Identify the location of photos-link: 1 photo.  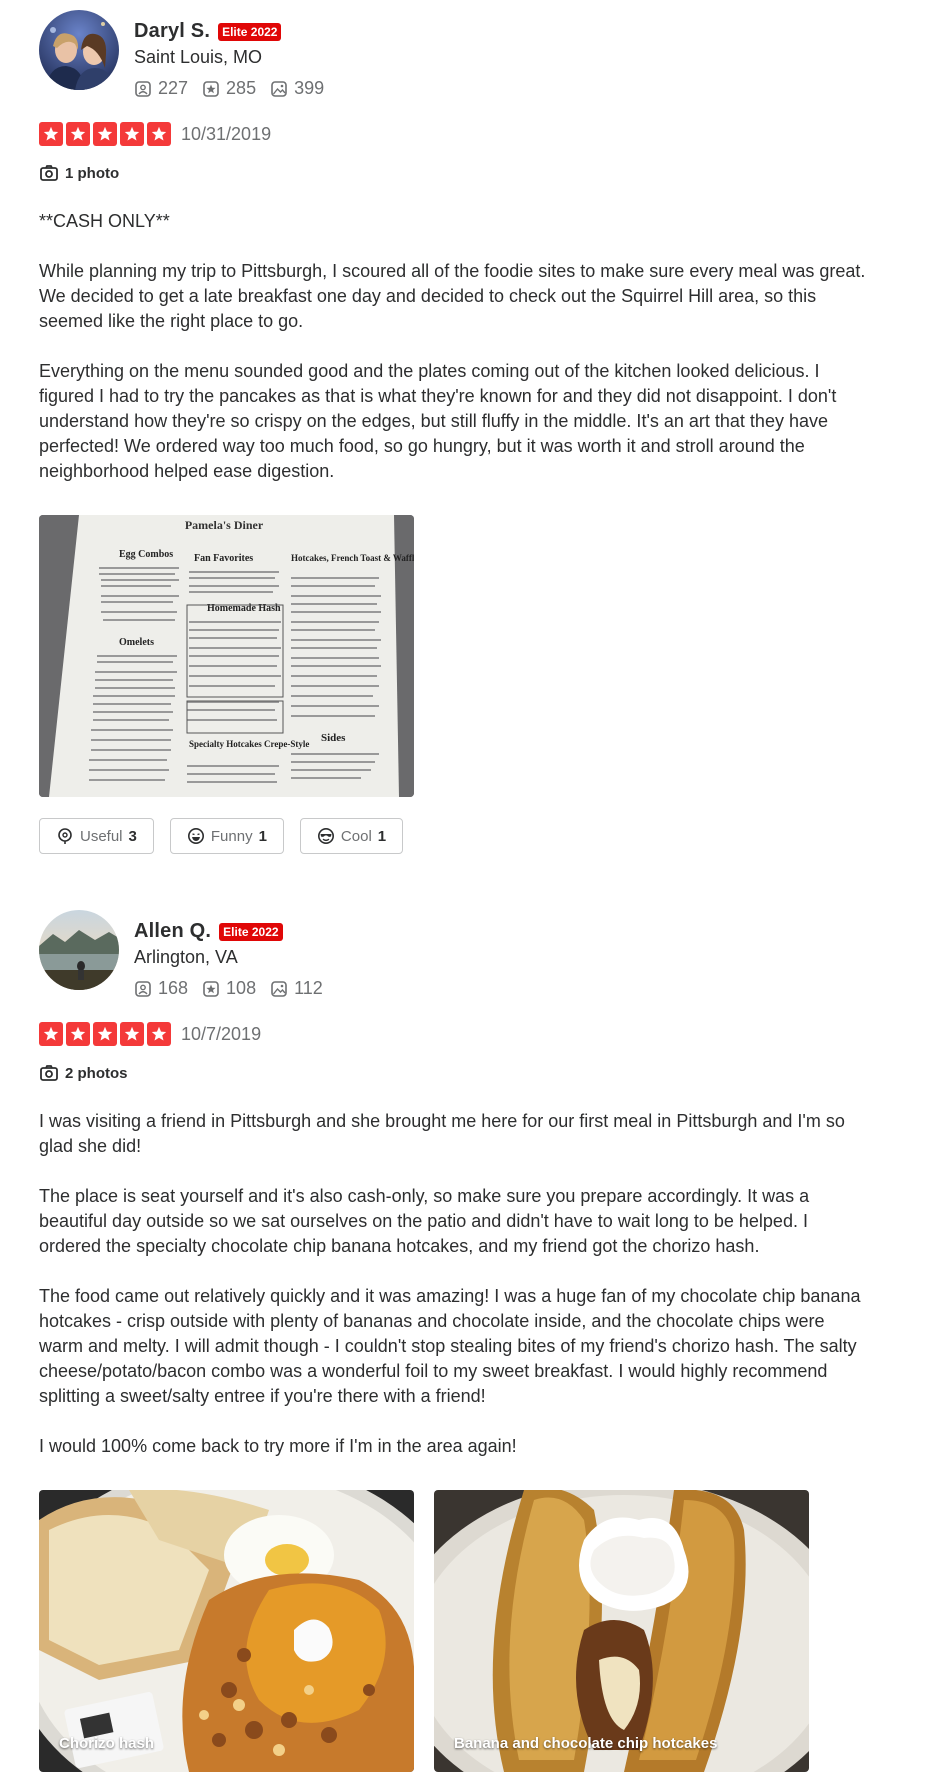
(79, 173).